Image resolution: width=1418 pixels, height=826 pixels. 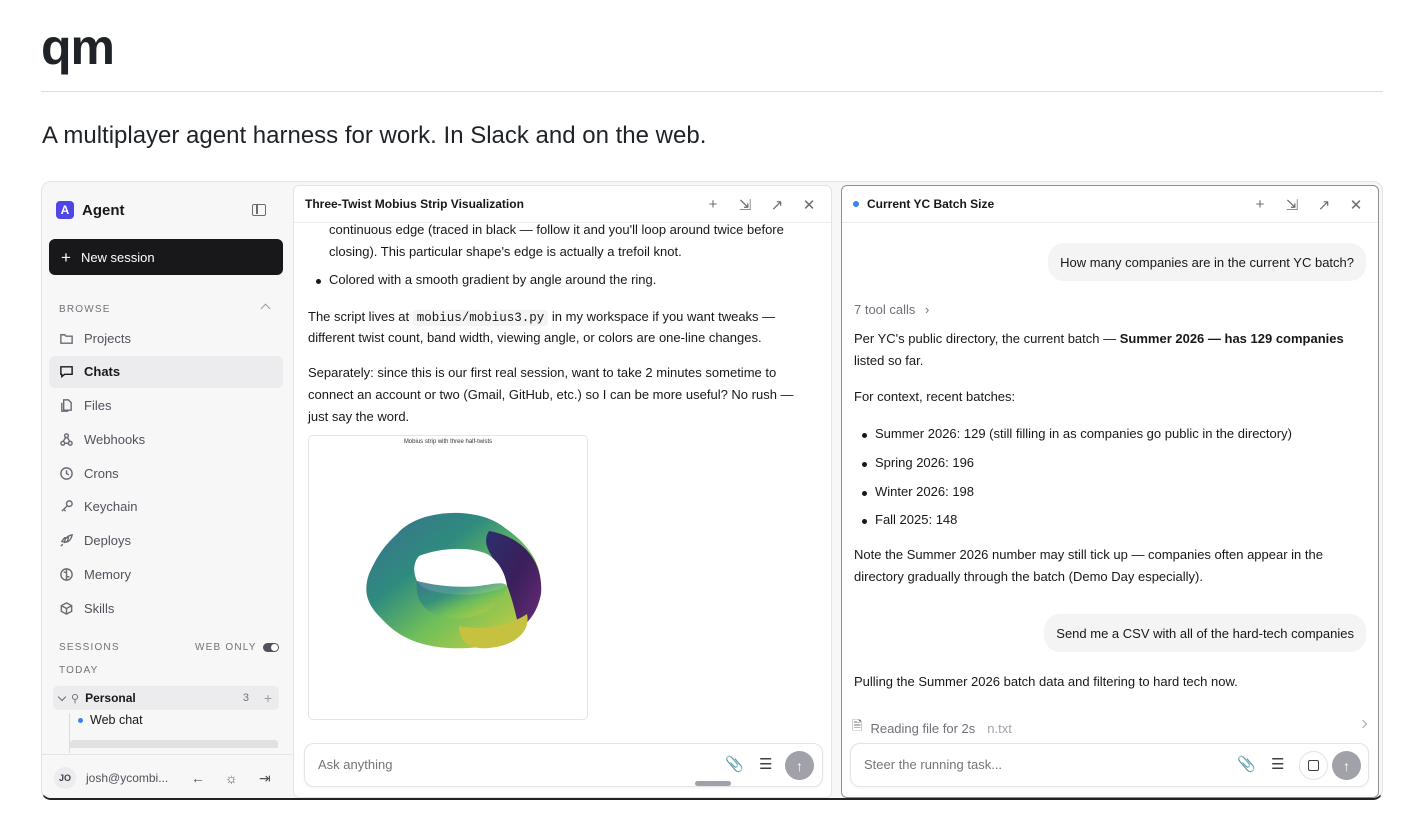 What do you see at coordinates (85, 309) in the screenshot?
I see `browse-heading: BROWSE` at bounding box center [85, 309].